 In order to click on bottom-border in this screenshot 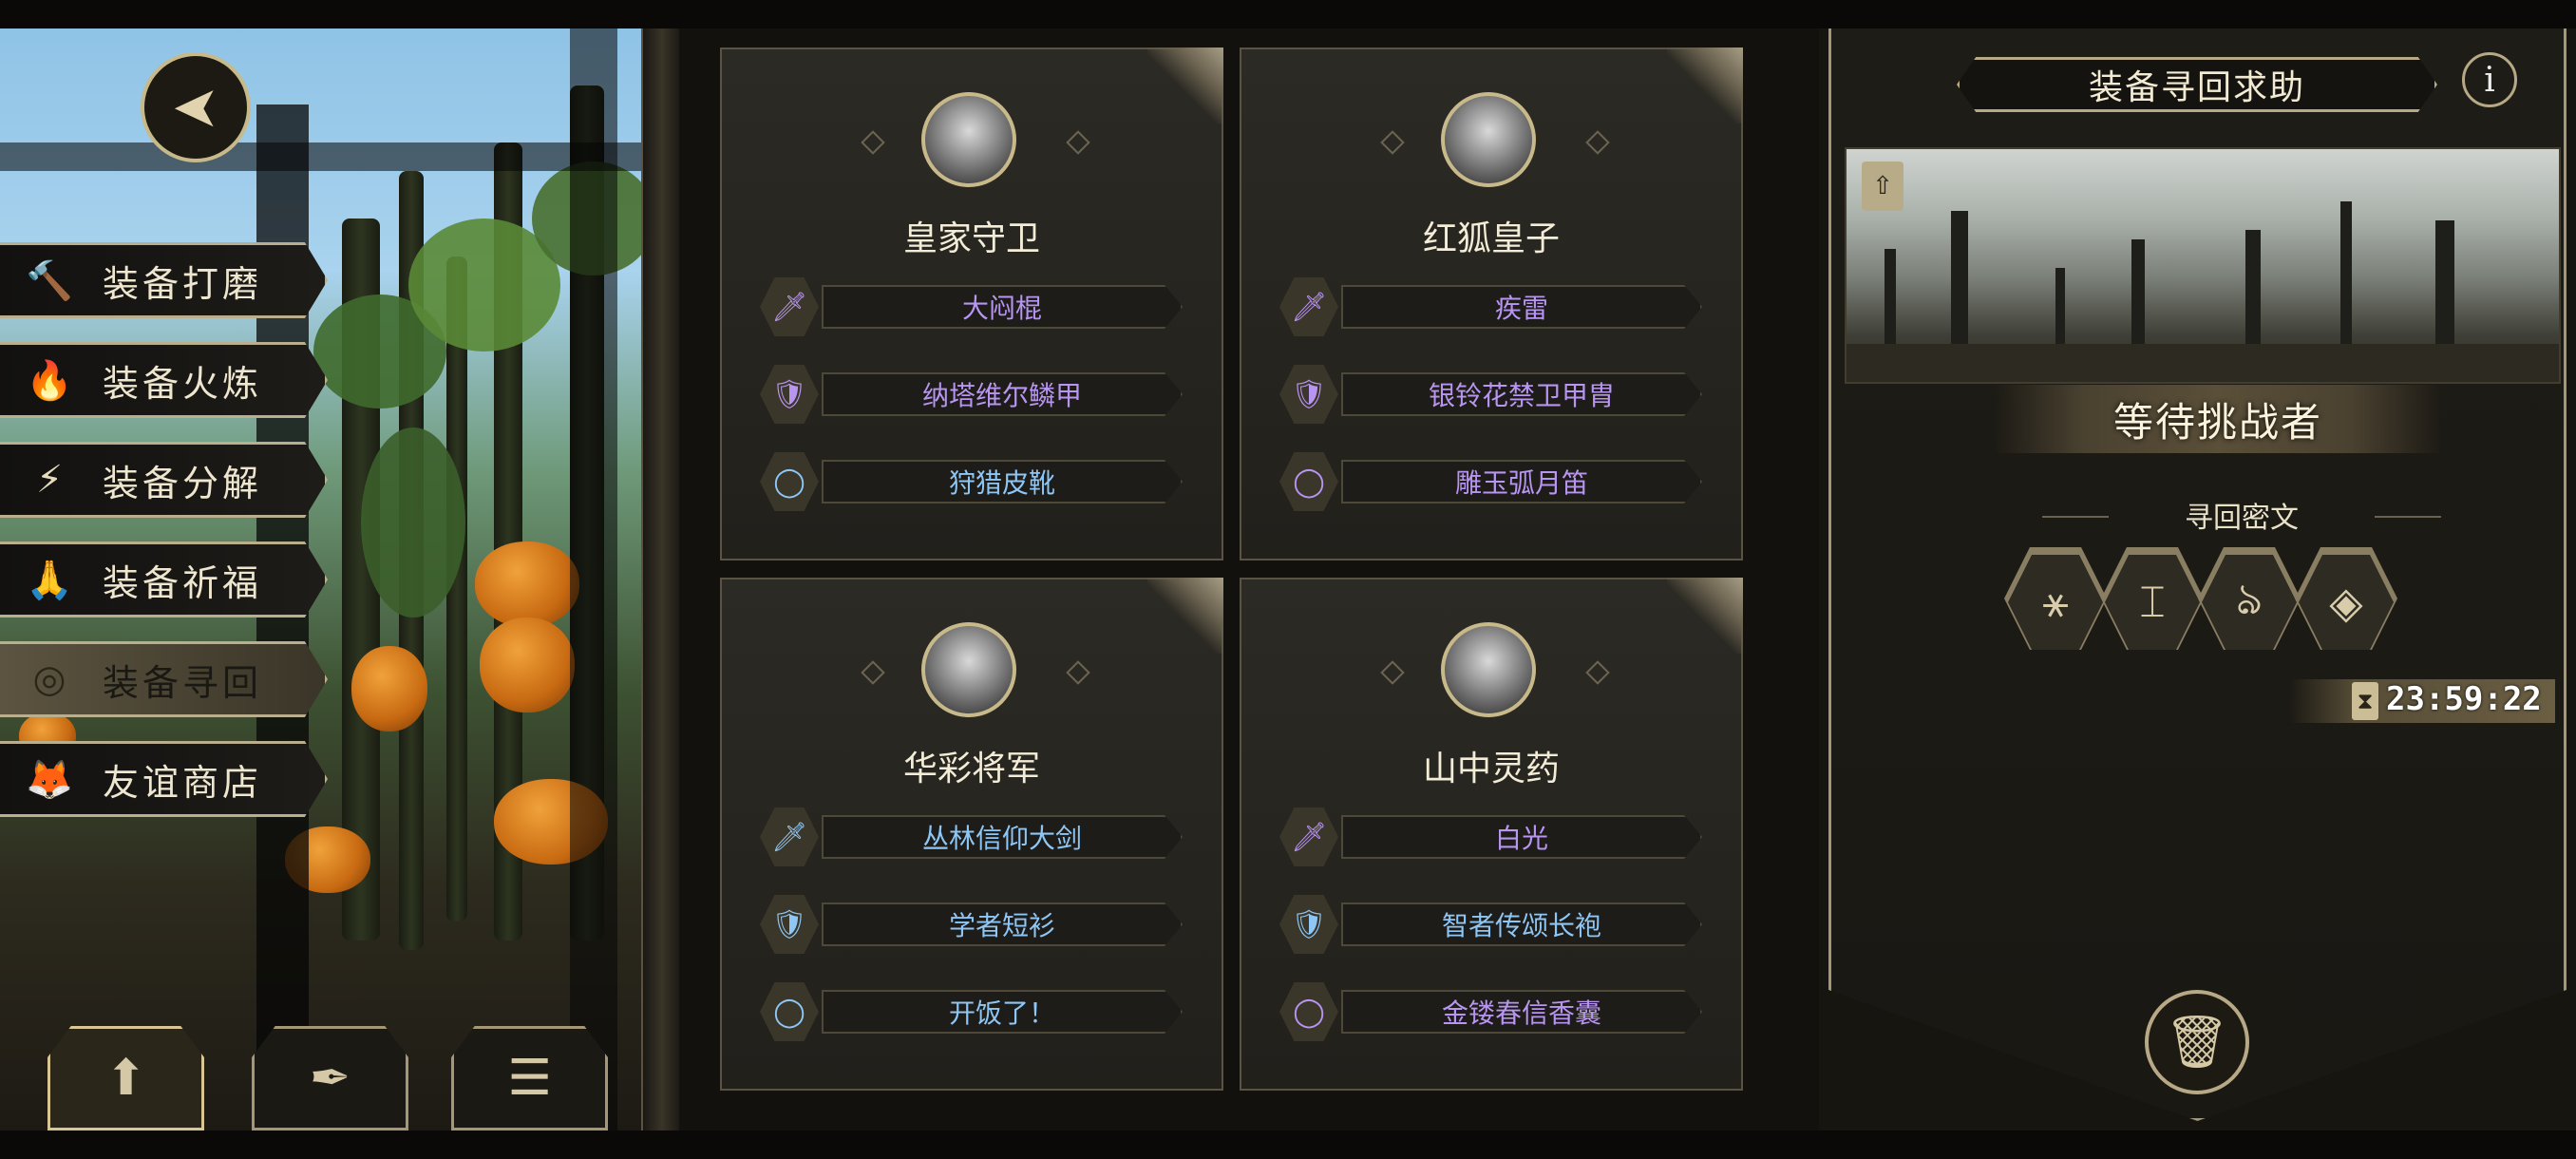, I will do `click(1288, 1144)`.